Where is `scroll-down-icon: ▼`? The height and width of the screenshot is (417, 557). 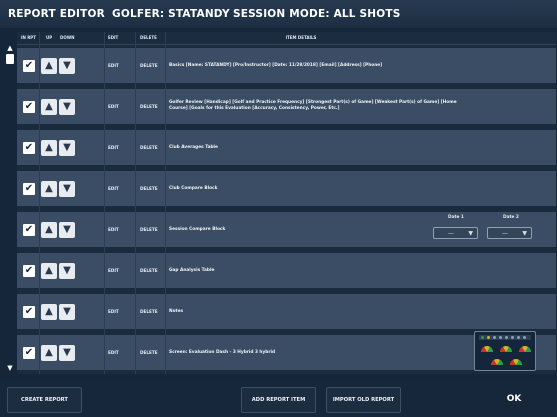
scroll-down-icon: ▼ is located at coordinates (10, 368).